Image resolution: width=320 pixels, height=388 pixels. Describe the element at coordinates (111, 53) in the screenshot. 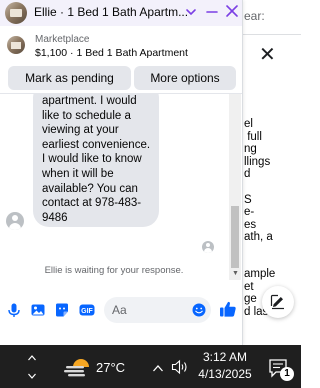

I see `listing-subtitle: $1,100 · 1 Bed 1 Bath Apartment` at that location.